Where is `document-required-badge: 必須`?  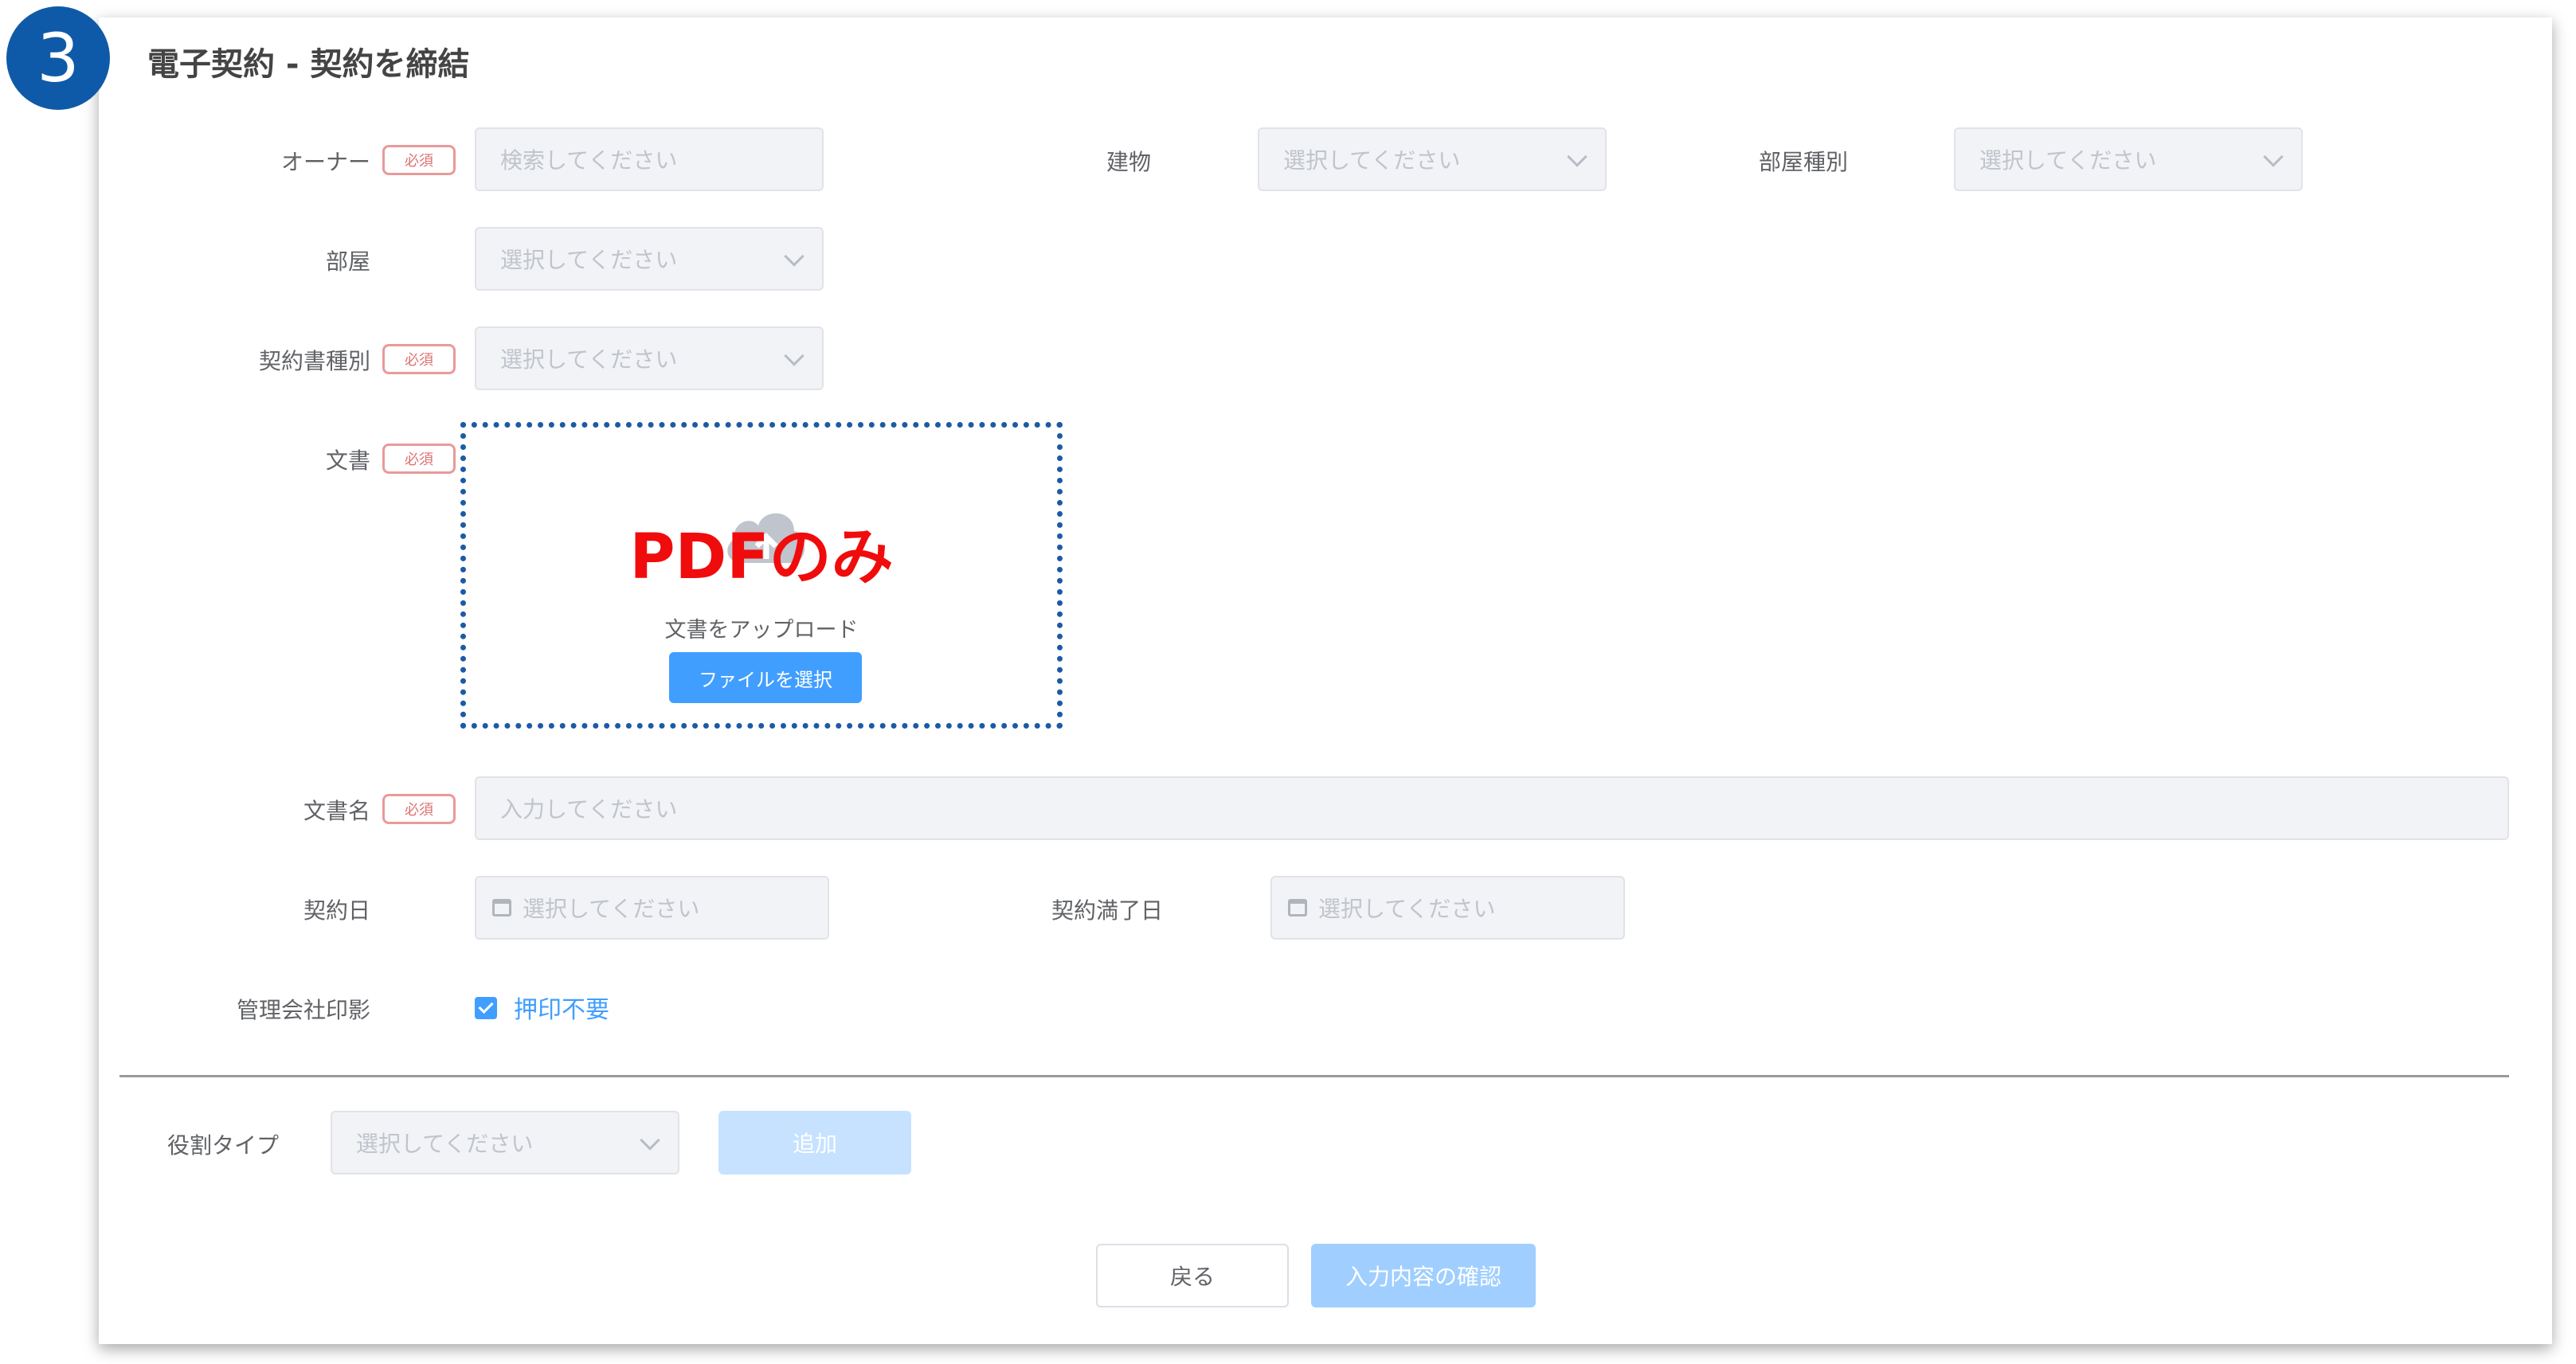
document-required-badge: 必須 is located at coordinates (419, 459).